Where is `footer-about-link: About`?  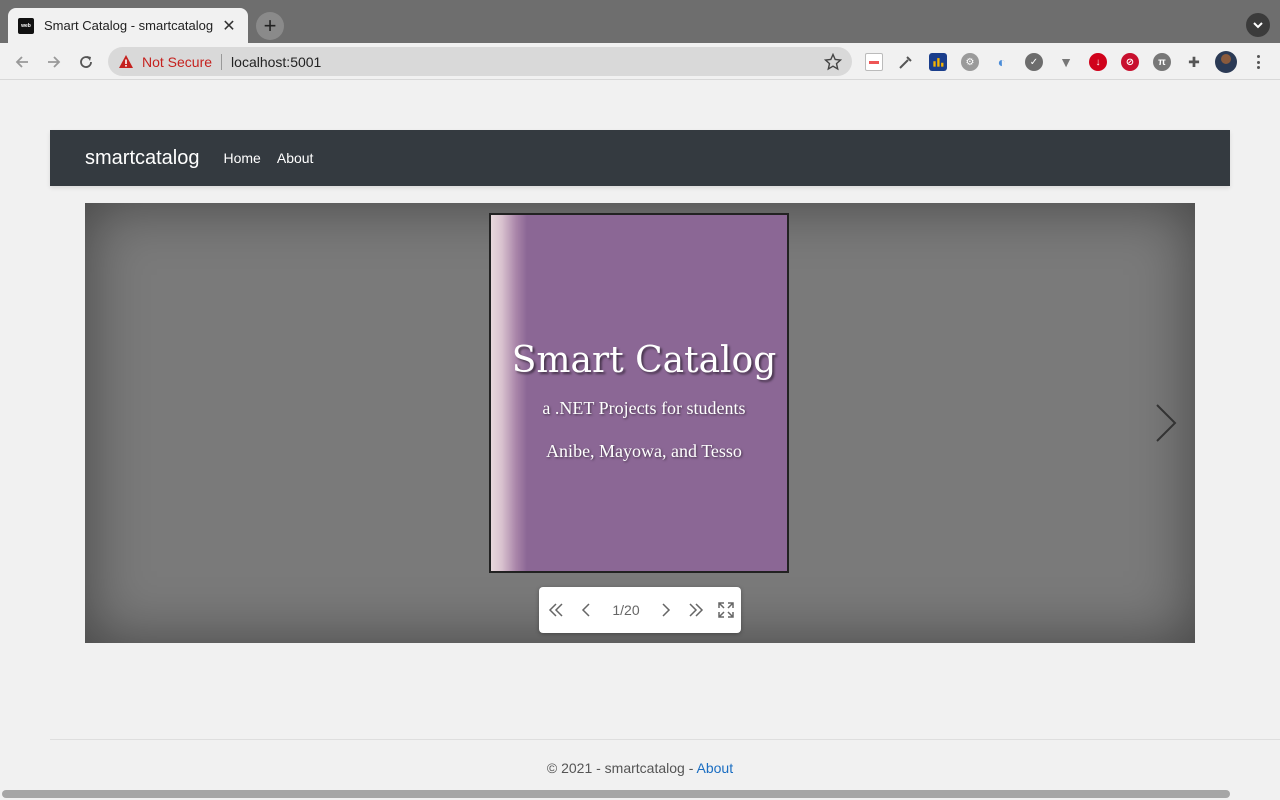
footer-about-link: About is located at coordinates (715, 768).